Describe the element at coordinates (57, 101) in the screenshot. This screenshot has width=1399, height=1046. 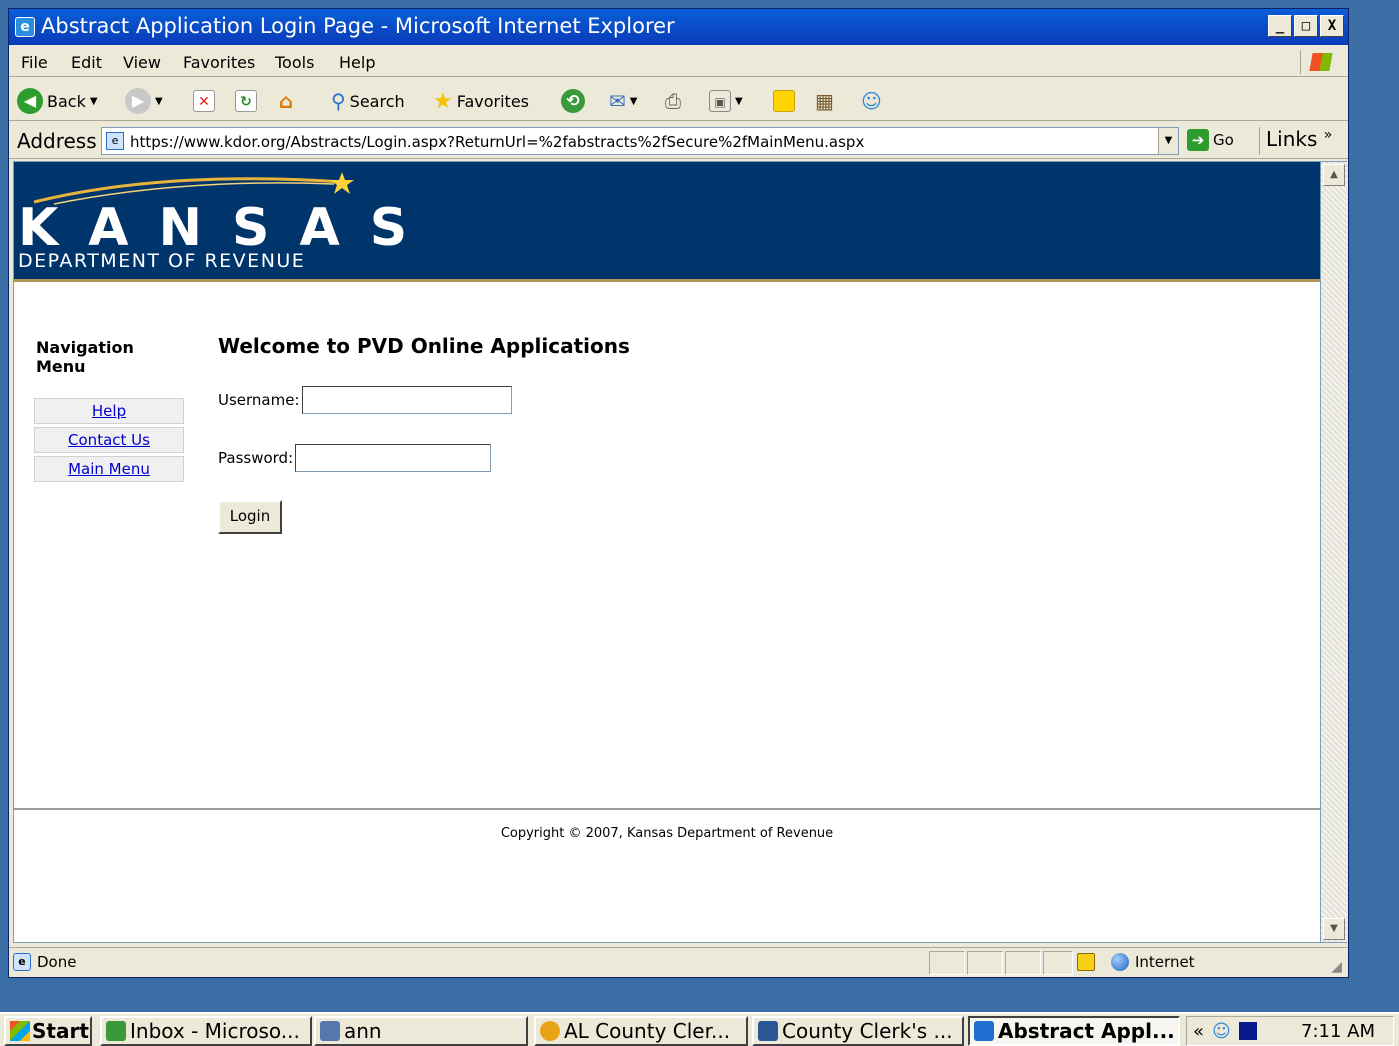
I see `back-button: ◀ Back ▼` at that location.